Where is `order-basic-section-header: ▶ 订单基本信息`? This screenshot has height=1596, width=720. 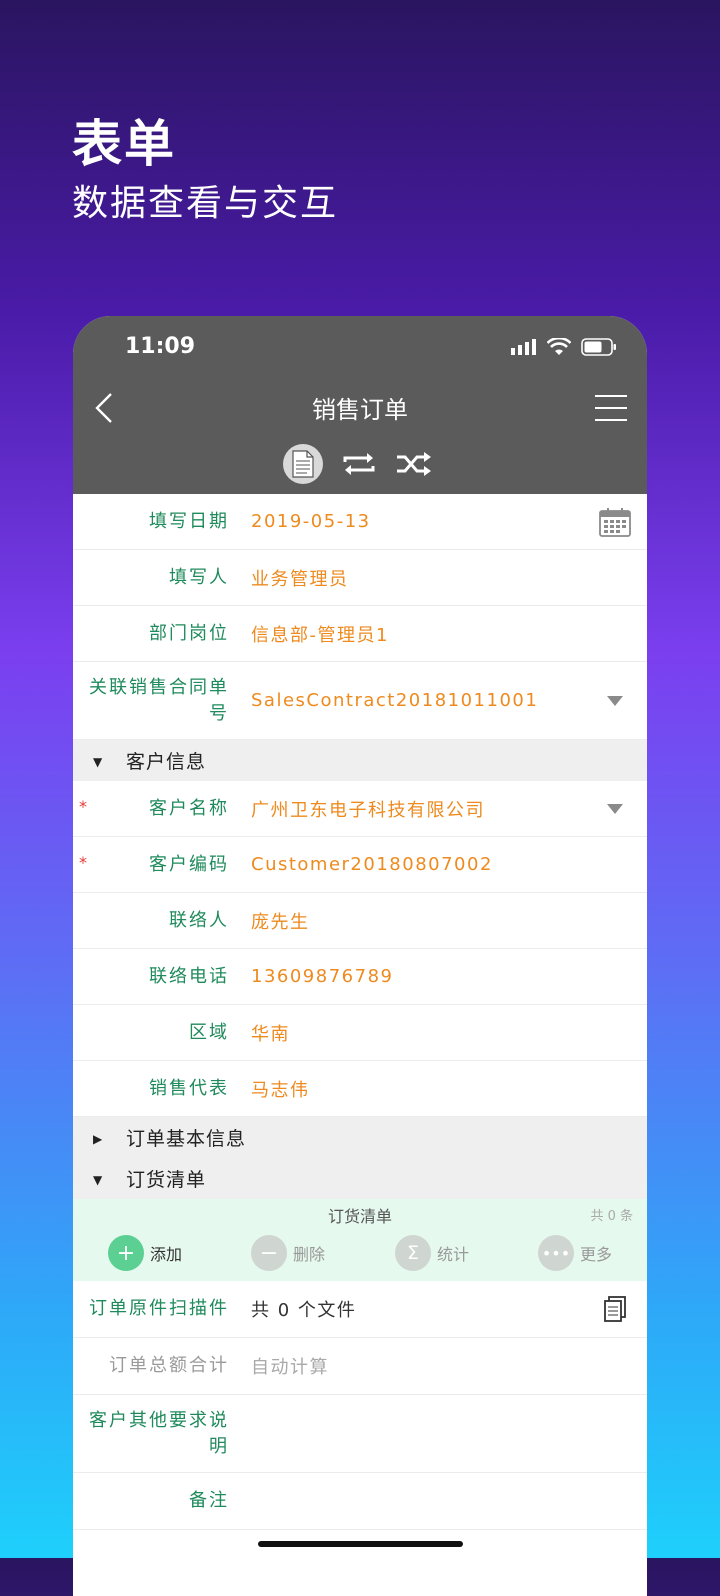
order-basic-section-header: ▶ 订单基本信息 is located at coordinates (360, 1137).